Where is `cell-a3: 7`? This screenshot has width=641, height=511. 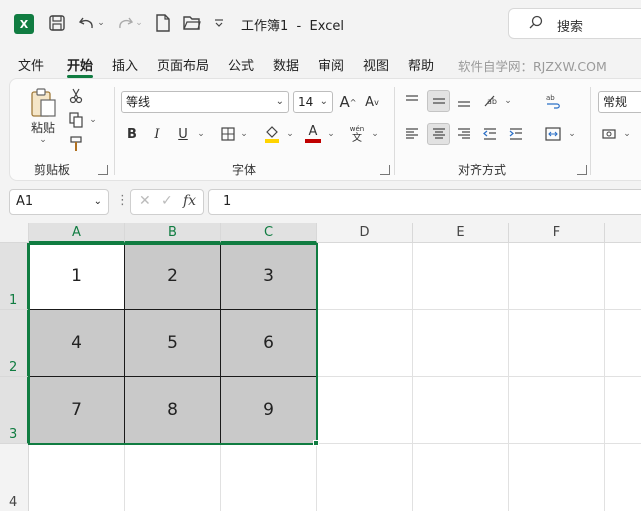 cell-a3: 7 is located at coordinates (77, 410).